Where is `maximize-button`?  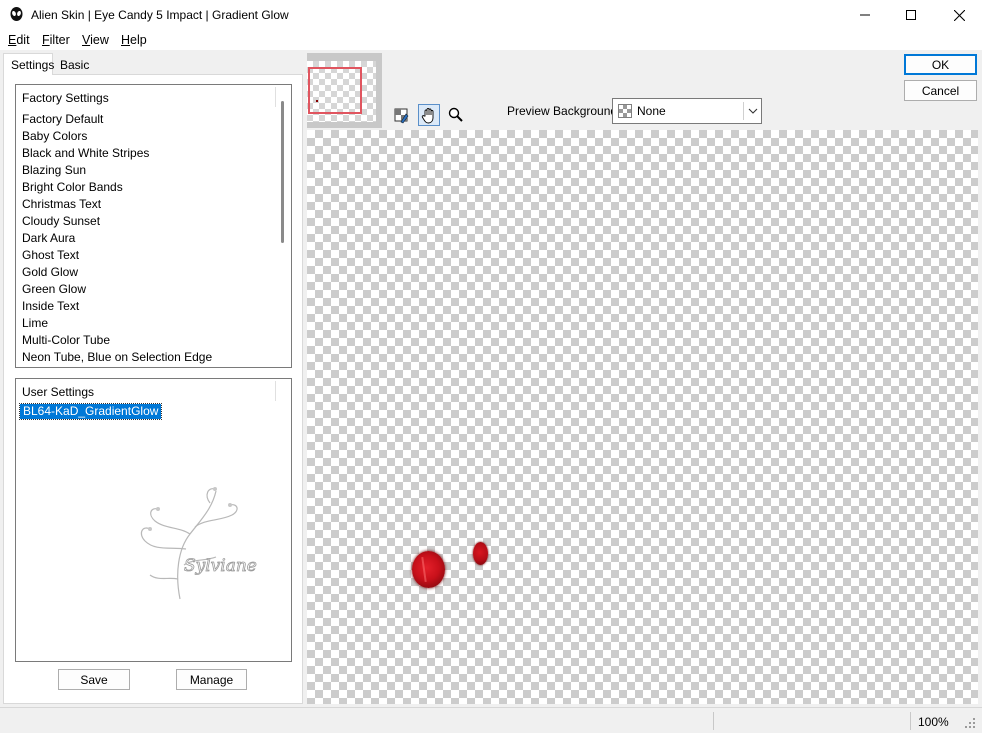 maximize-button is located at coordinates (911, 15).